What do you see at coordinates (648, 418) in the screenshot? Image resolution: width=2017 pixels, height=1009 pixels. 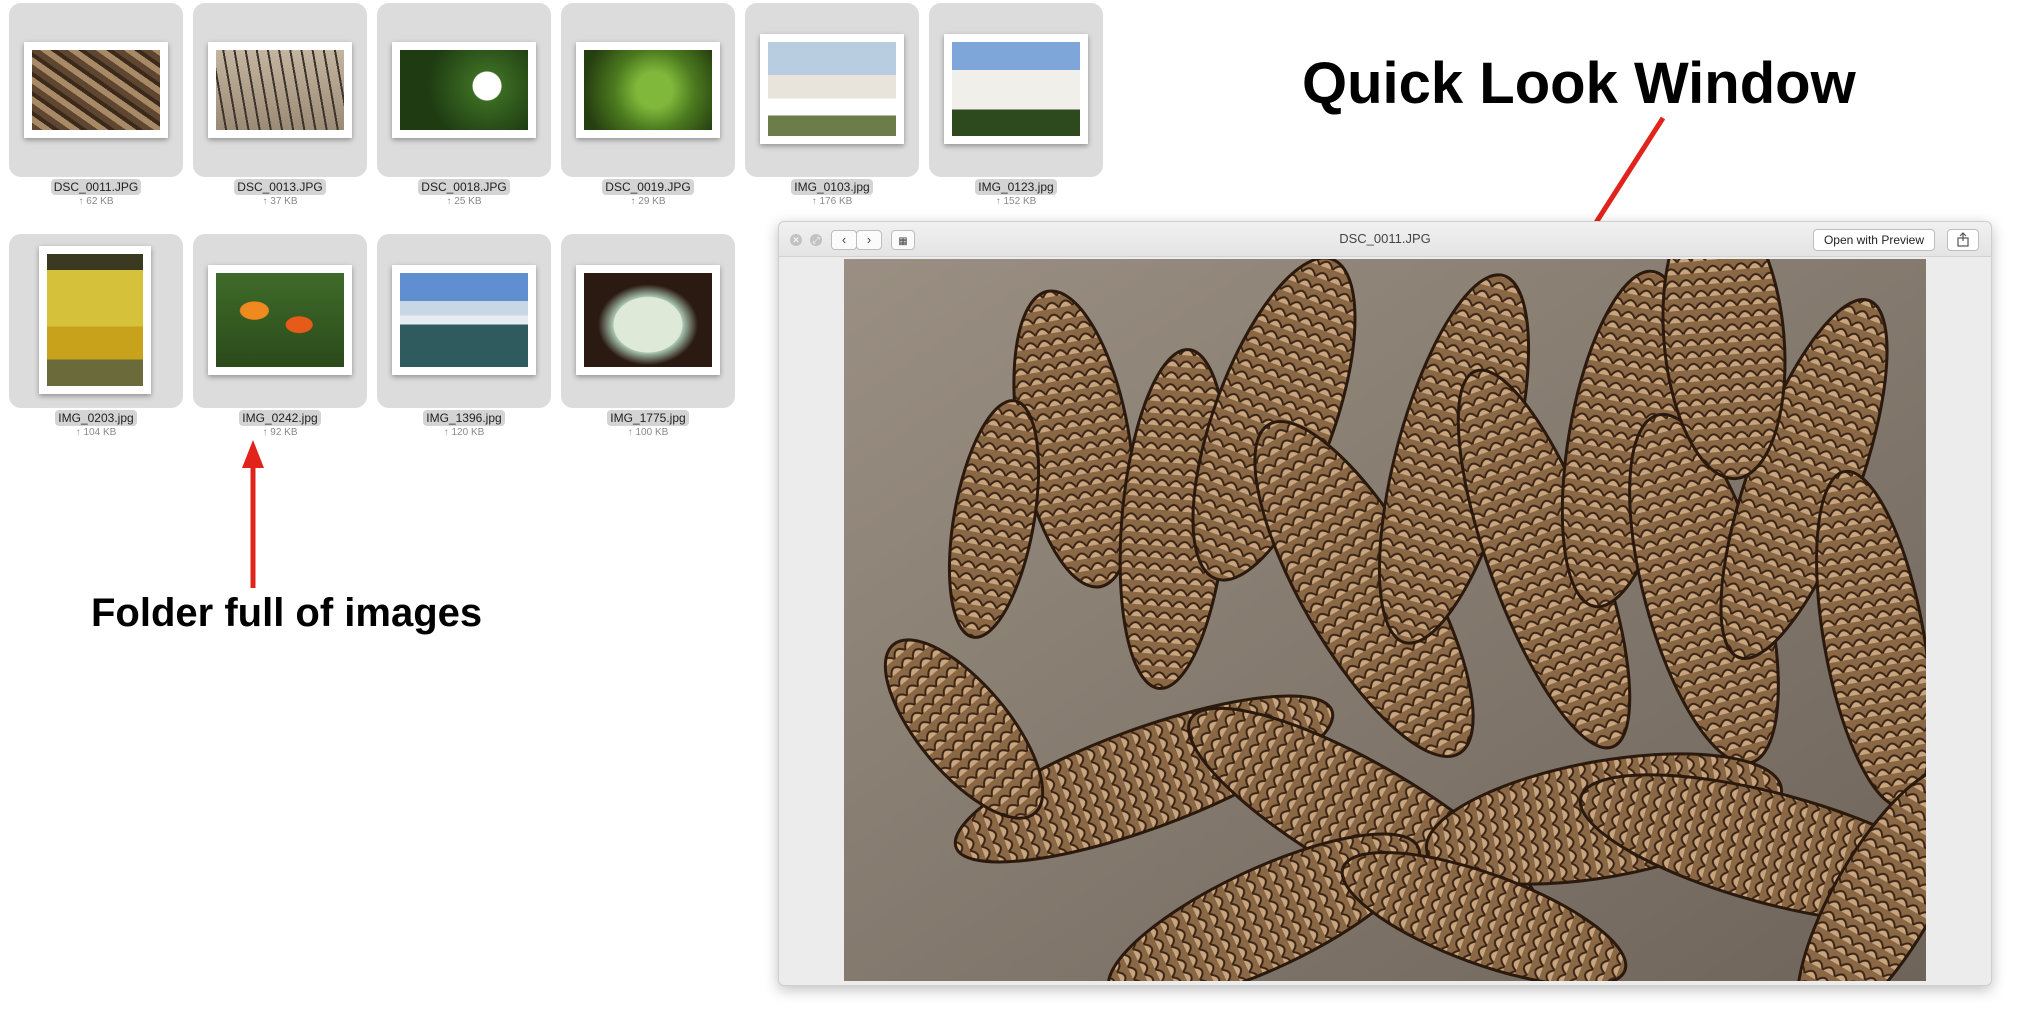 I see `file-name: IMG_1775.jpg` at bounding box center [648, 418].